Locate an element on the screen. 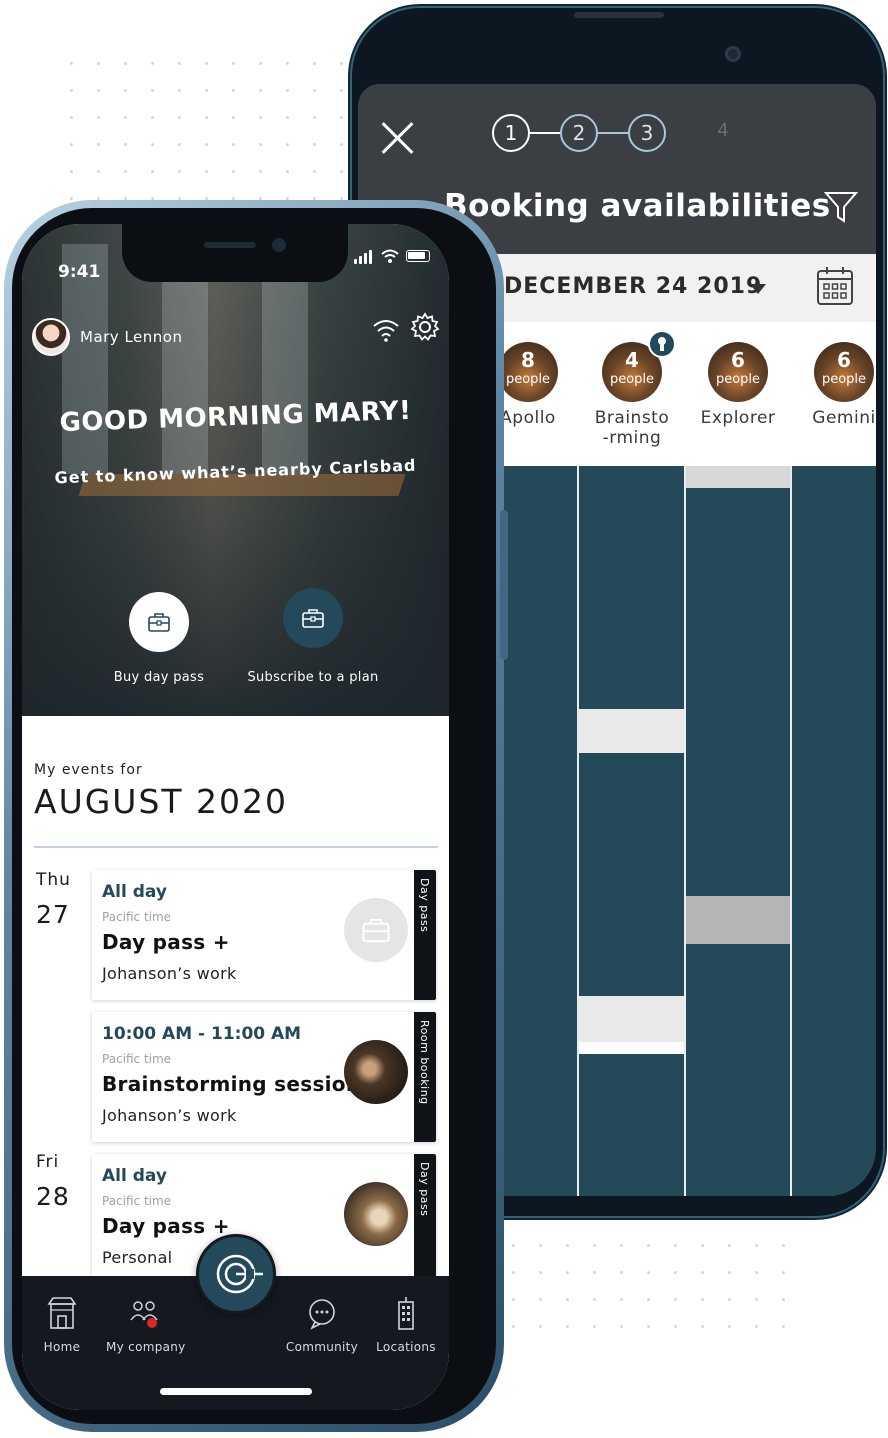 The height and width of the screenshot is (1438, 888). main-action-button is located at coordinates (236, 1274).